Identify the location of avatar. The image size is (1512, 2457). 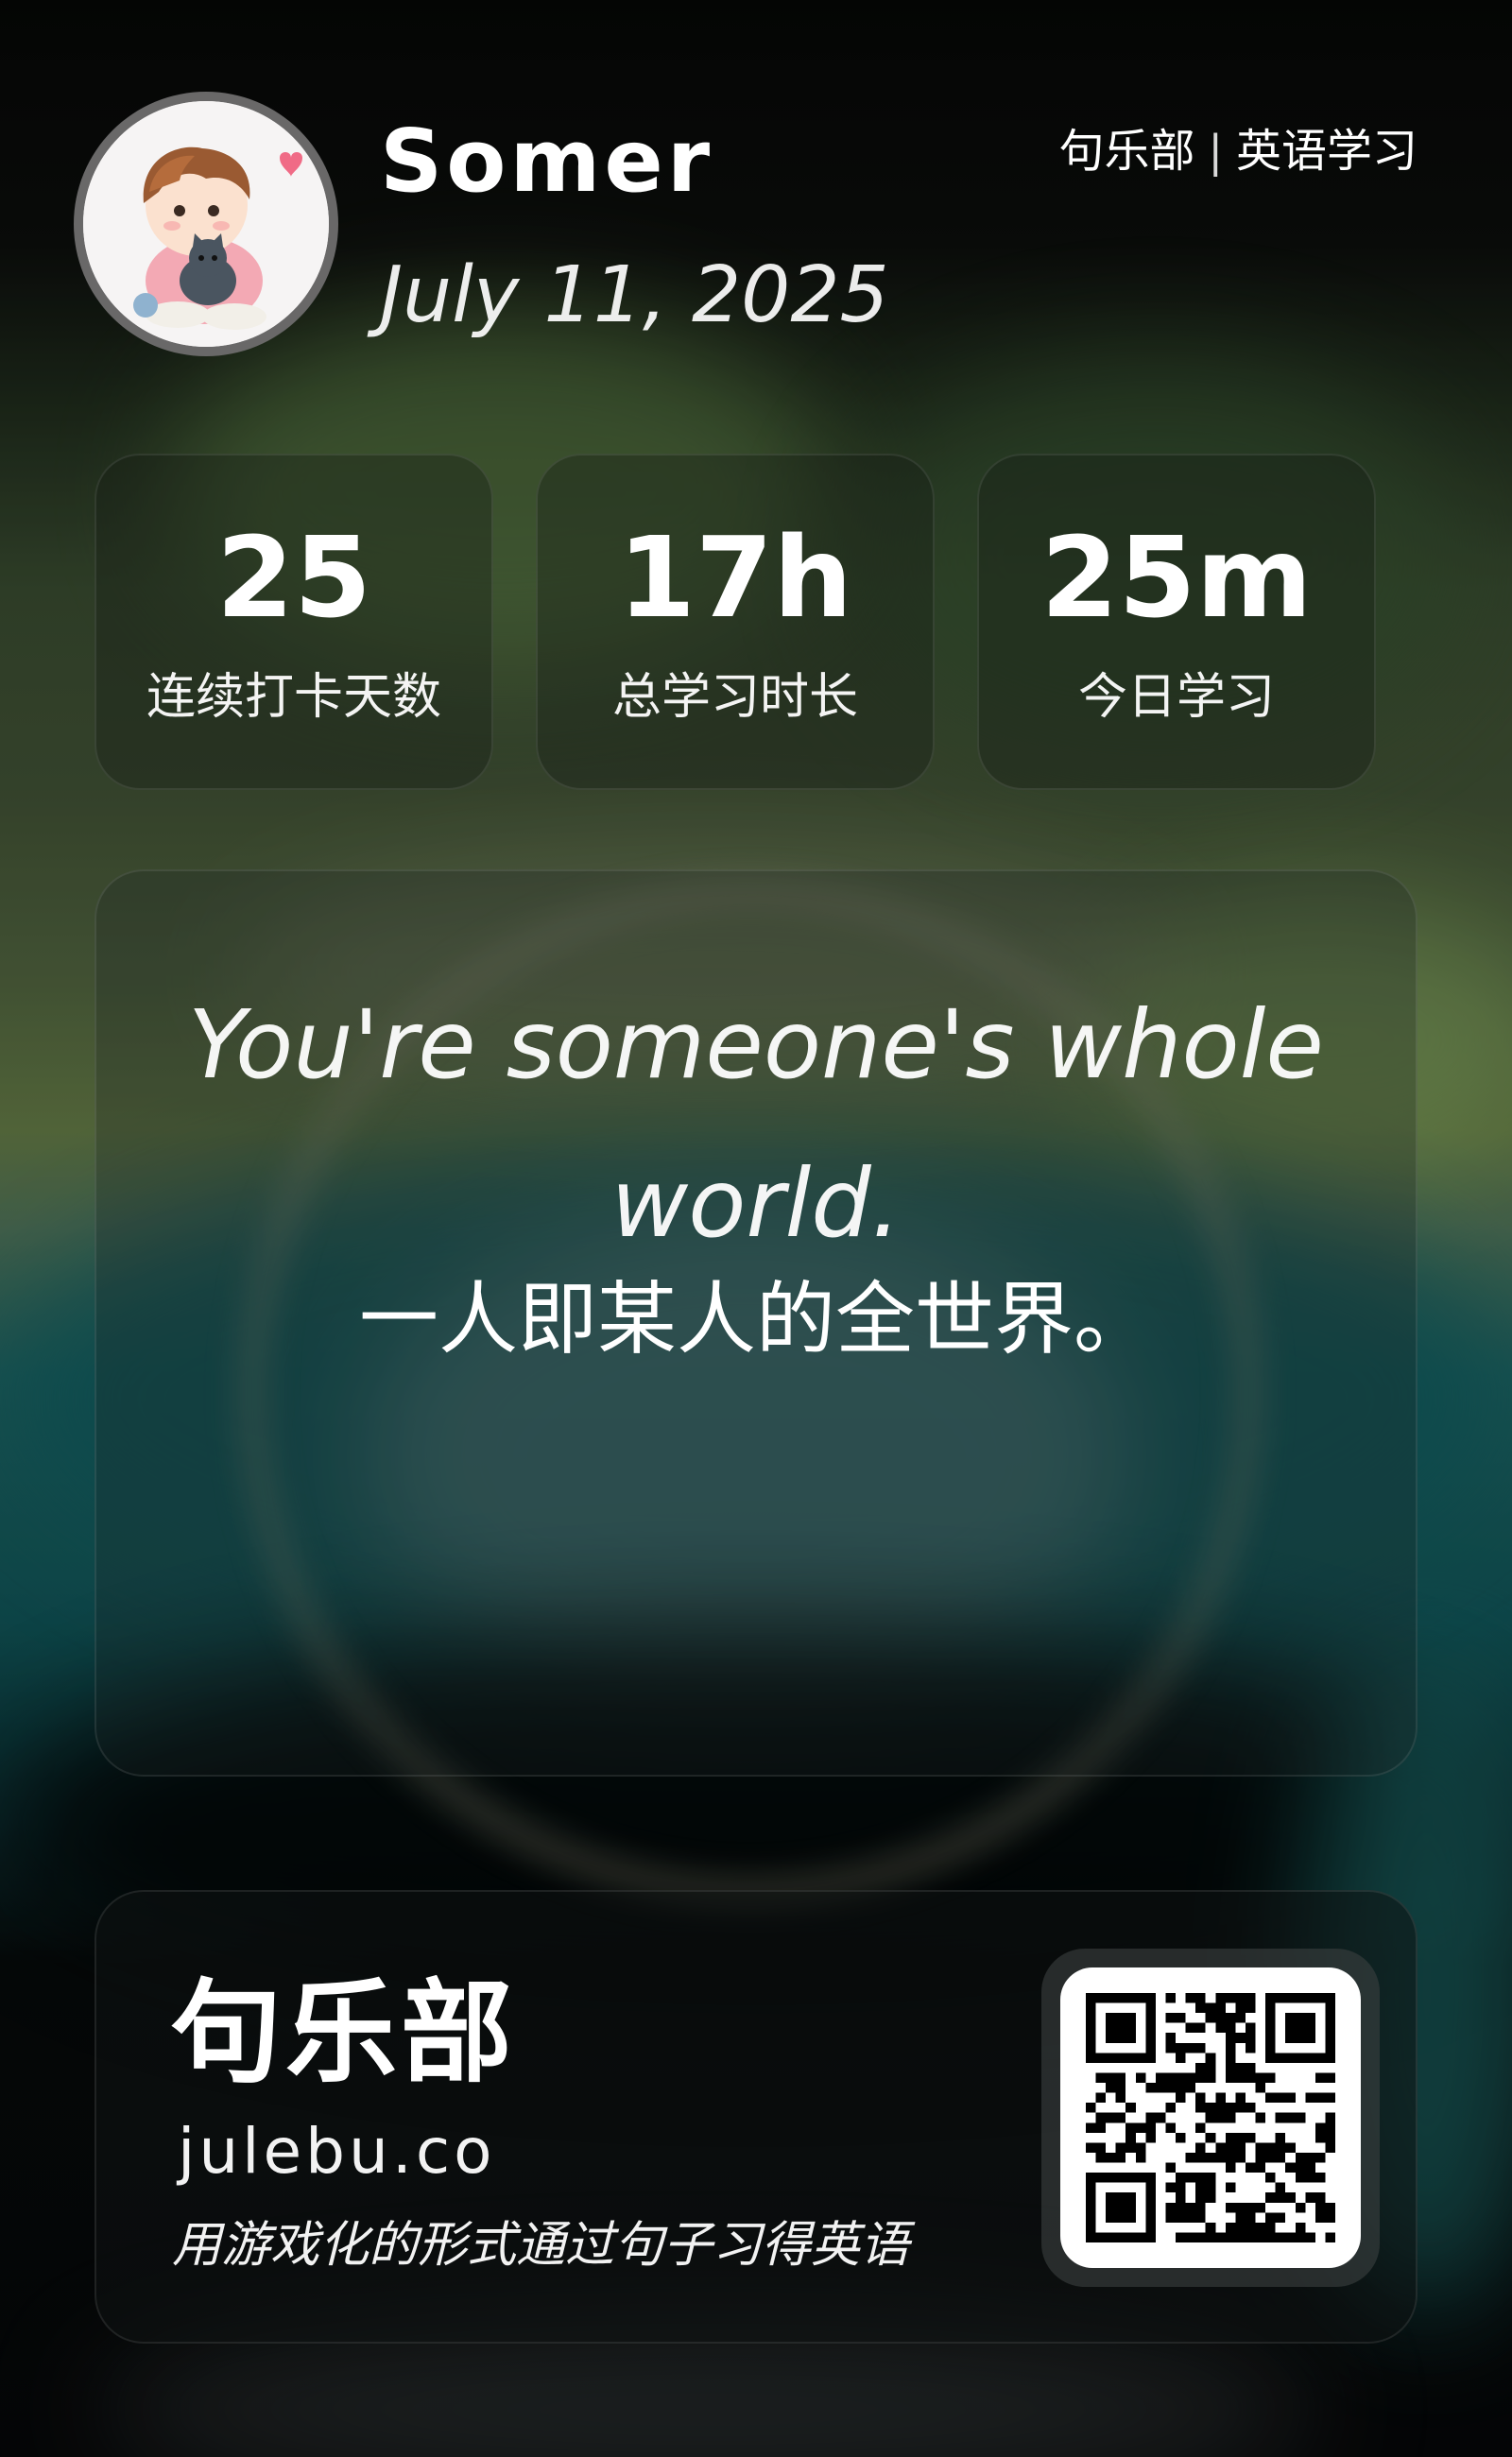
(206, 224).